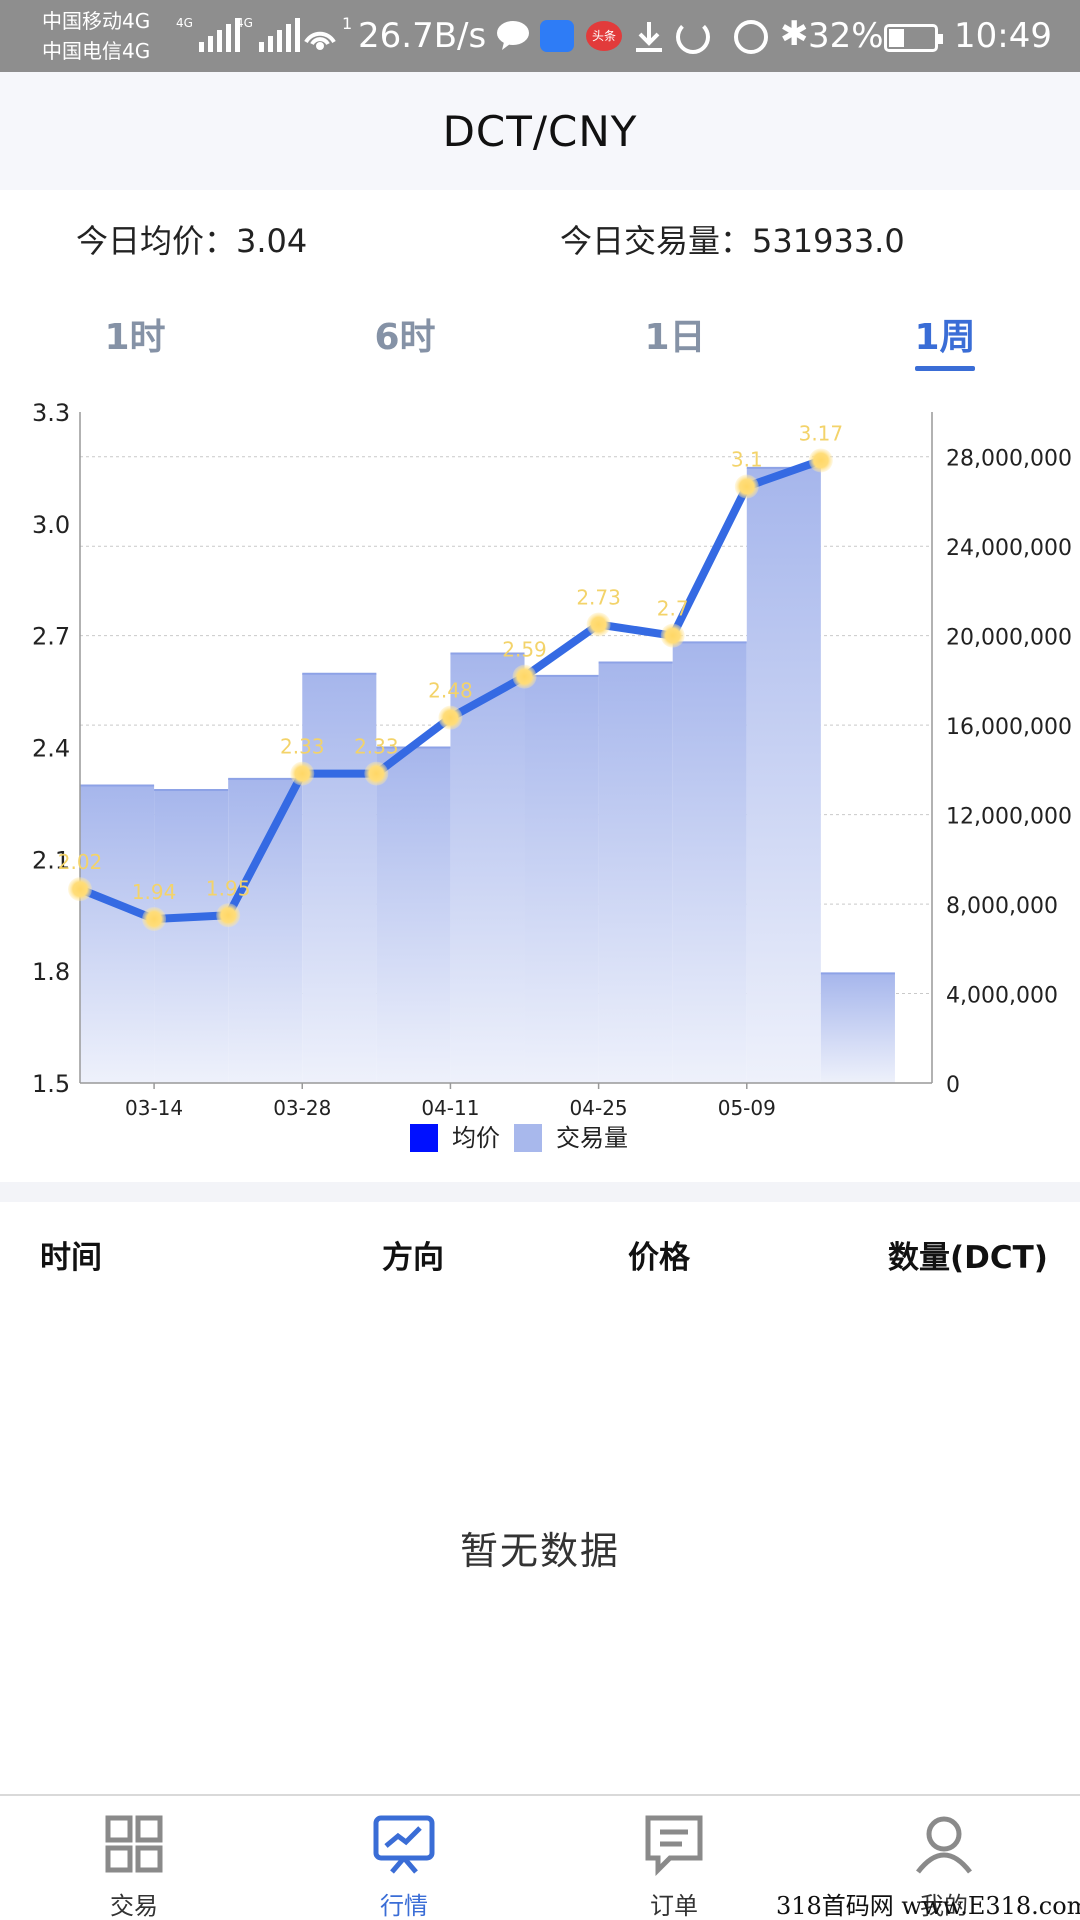 This screenshot has width=1080, height=1920. I want to click on toutiao-icon: 头条, so click(604, 36).